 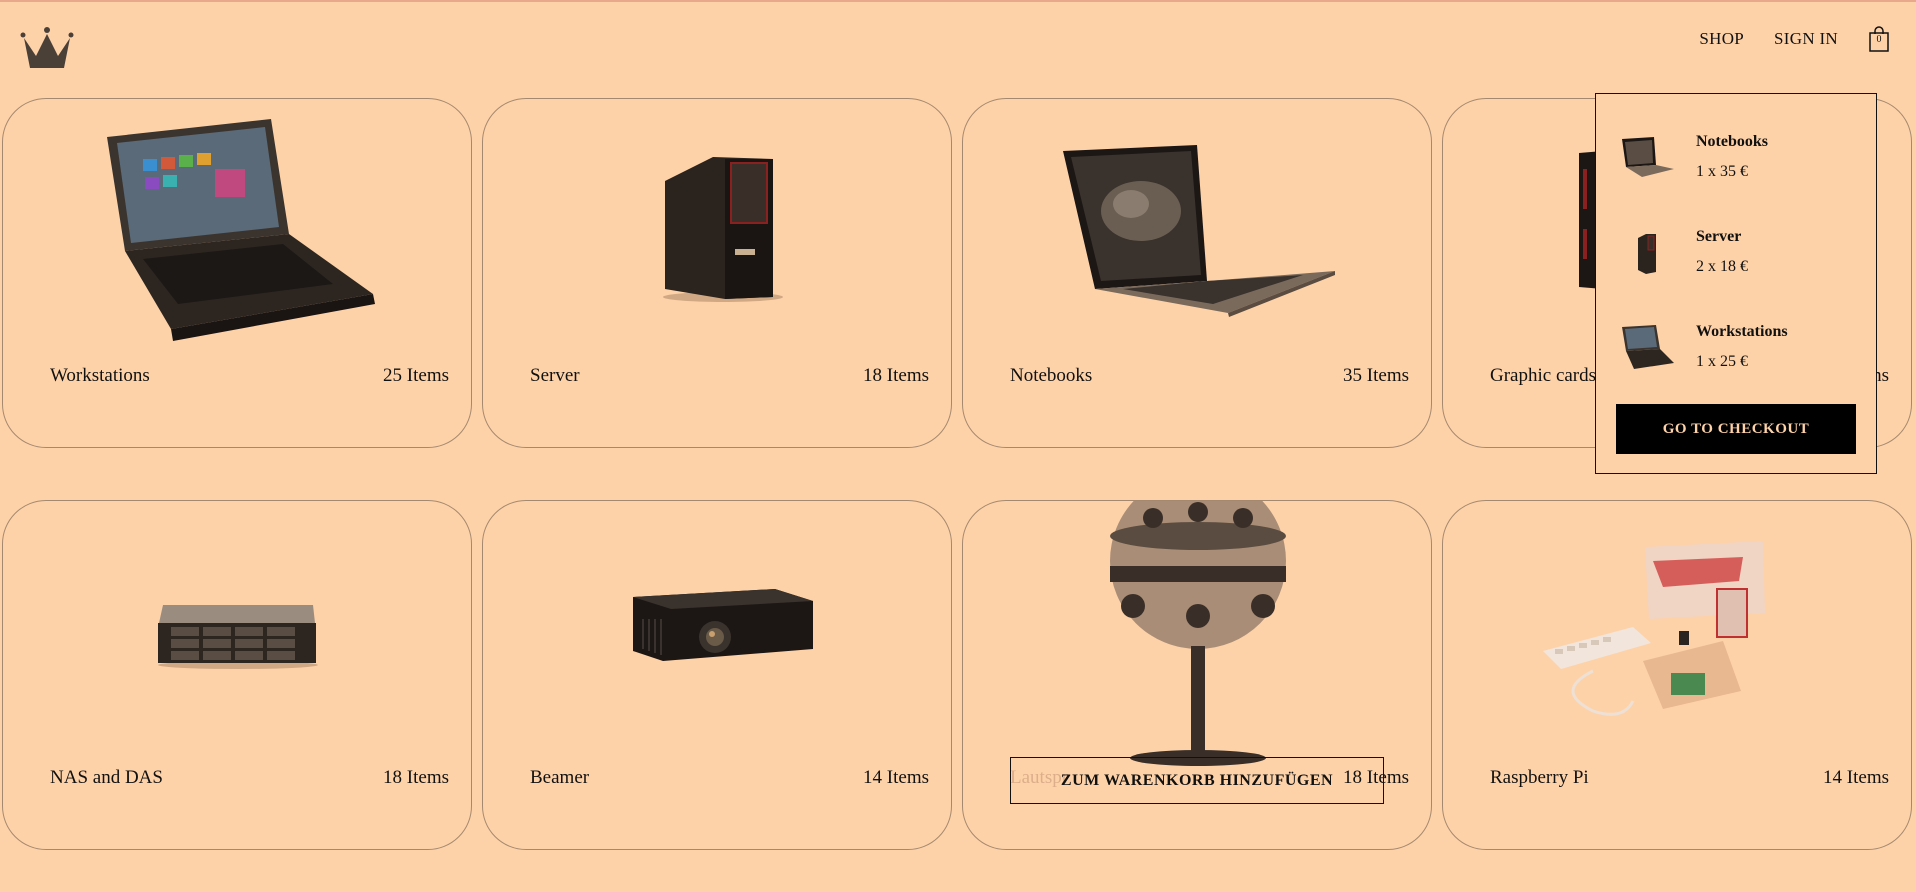 I want to click on category-name: Beamer, so click(x=560, y=777).